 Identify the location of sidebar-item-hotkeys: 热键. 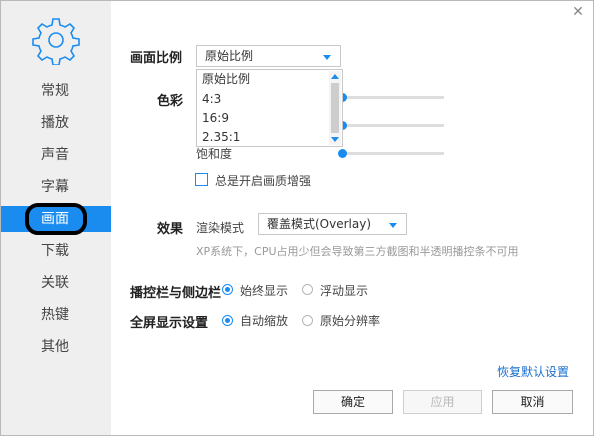
(56, 315).